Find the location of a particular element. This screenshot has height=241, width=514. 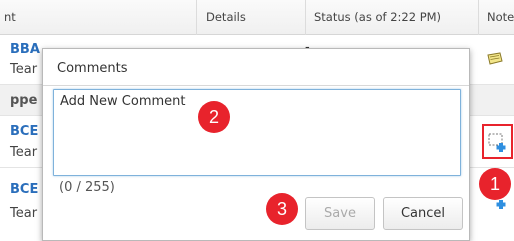

column-header-name: nt is located at coordinates (10, 17).